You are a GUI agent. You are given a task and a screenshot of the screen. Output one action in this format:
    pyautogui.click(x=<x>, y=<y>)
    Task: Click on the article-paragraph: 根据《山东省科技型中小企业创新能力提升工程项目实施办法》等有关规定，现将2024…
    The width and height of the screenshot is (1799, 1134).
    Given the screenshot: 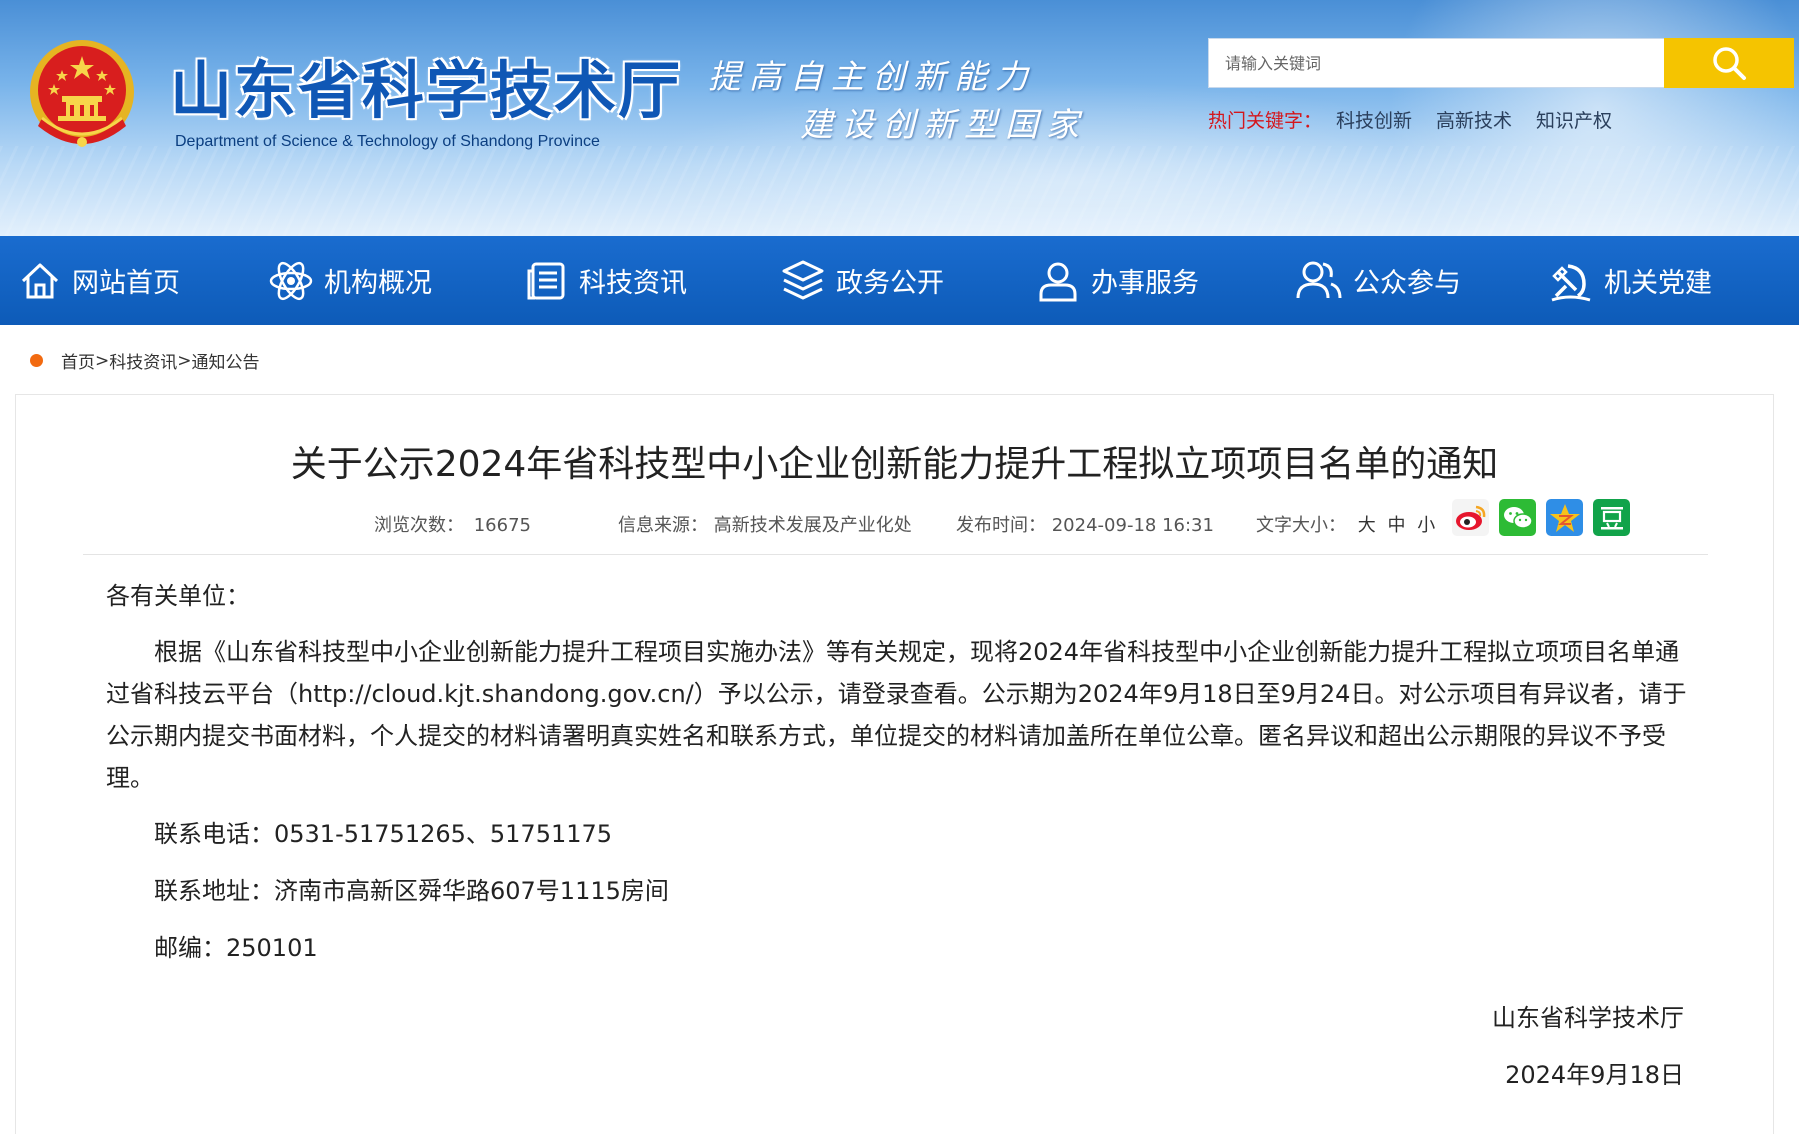 What is the action you would take?
    pyautogui.click(x=896, y=715)
    